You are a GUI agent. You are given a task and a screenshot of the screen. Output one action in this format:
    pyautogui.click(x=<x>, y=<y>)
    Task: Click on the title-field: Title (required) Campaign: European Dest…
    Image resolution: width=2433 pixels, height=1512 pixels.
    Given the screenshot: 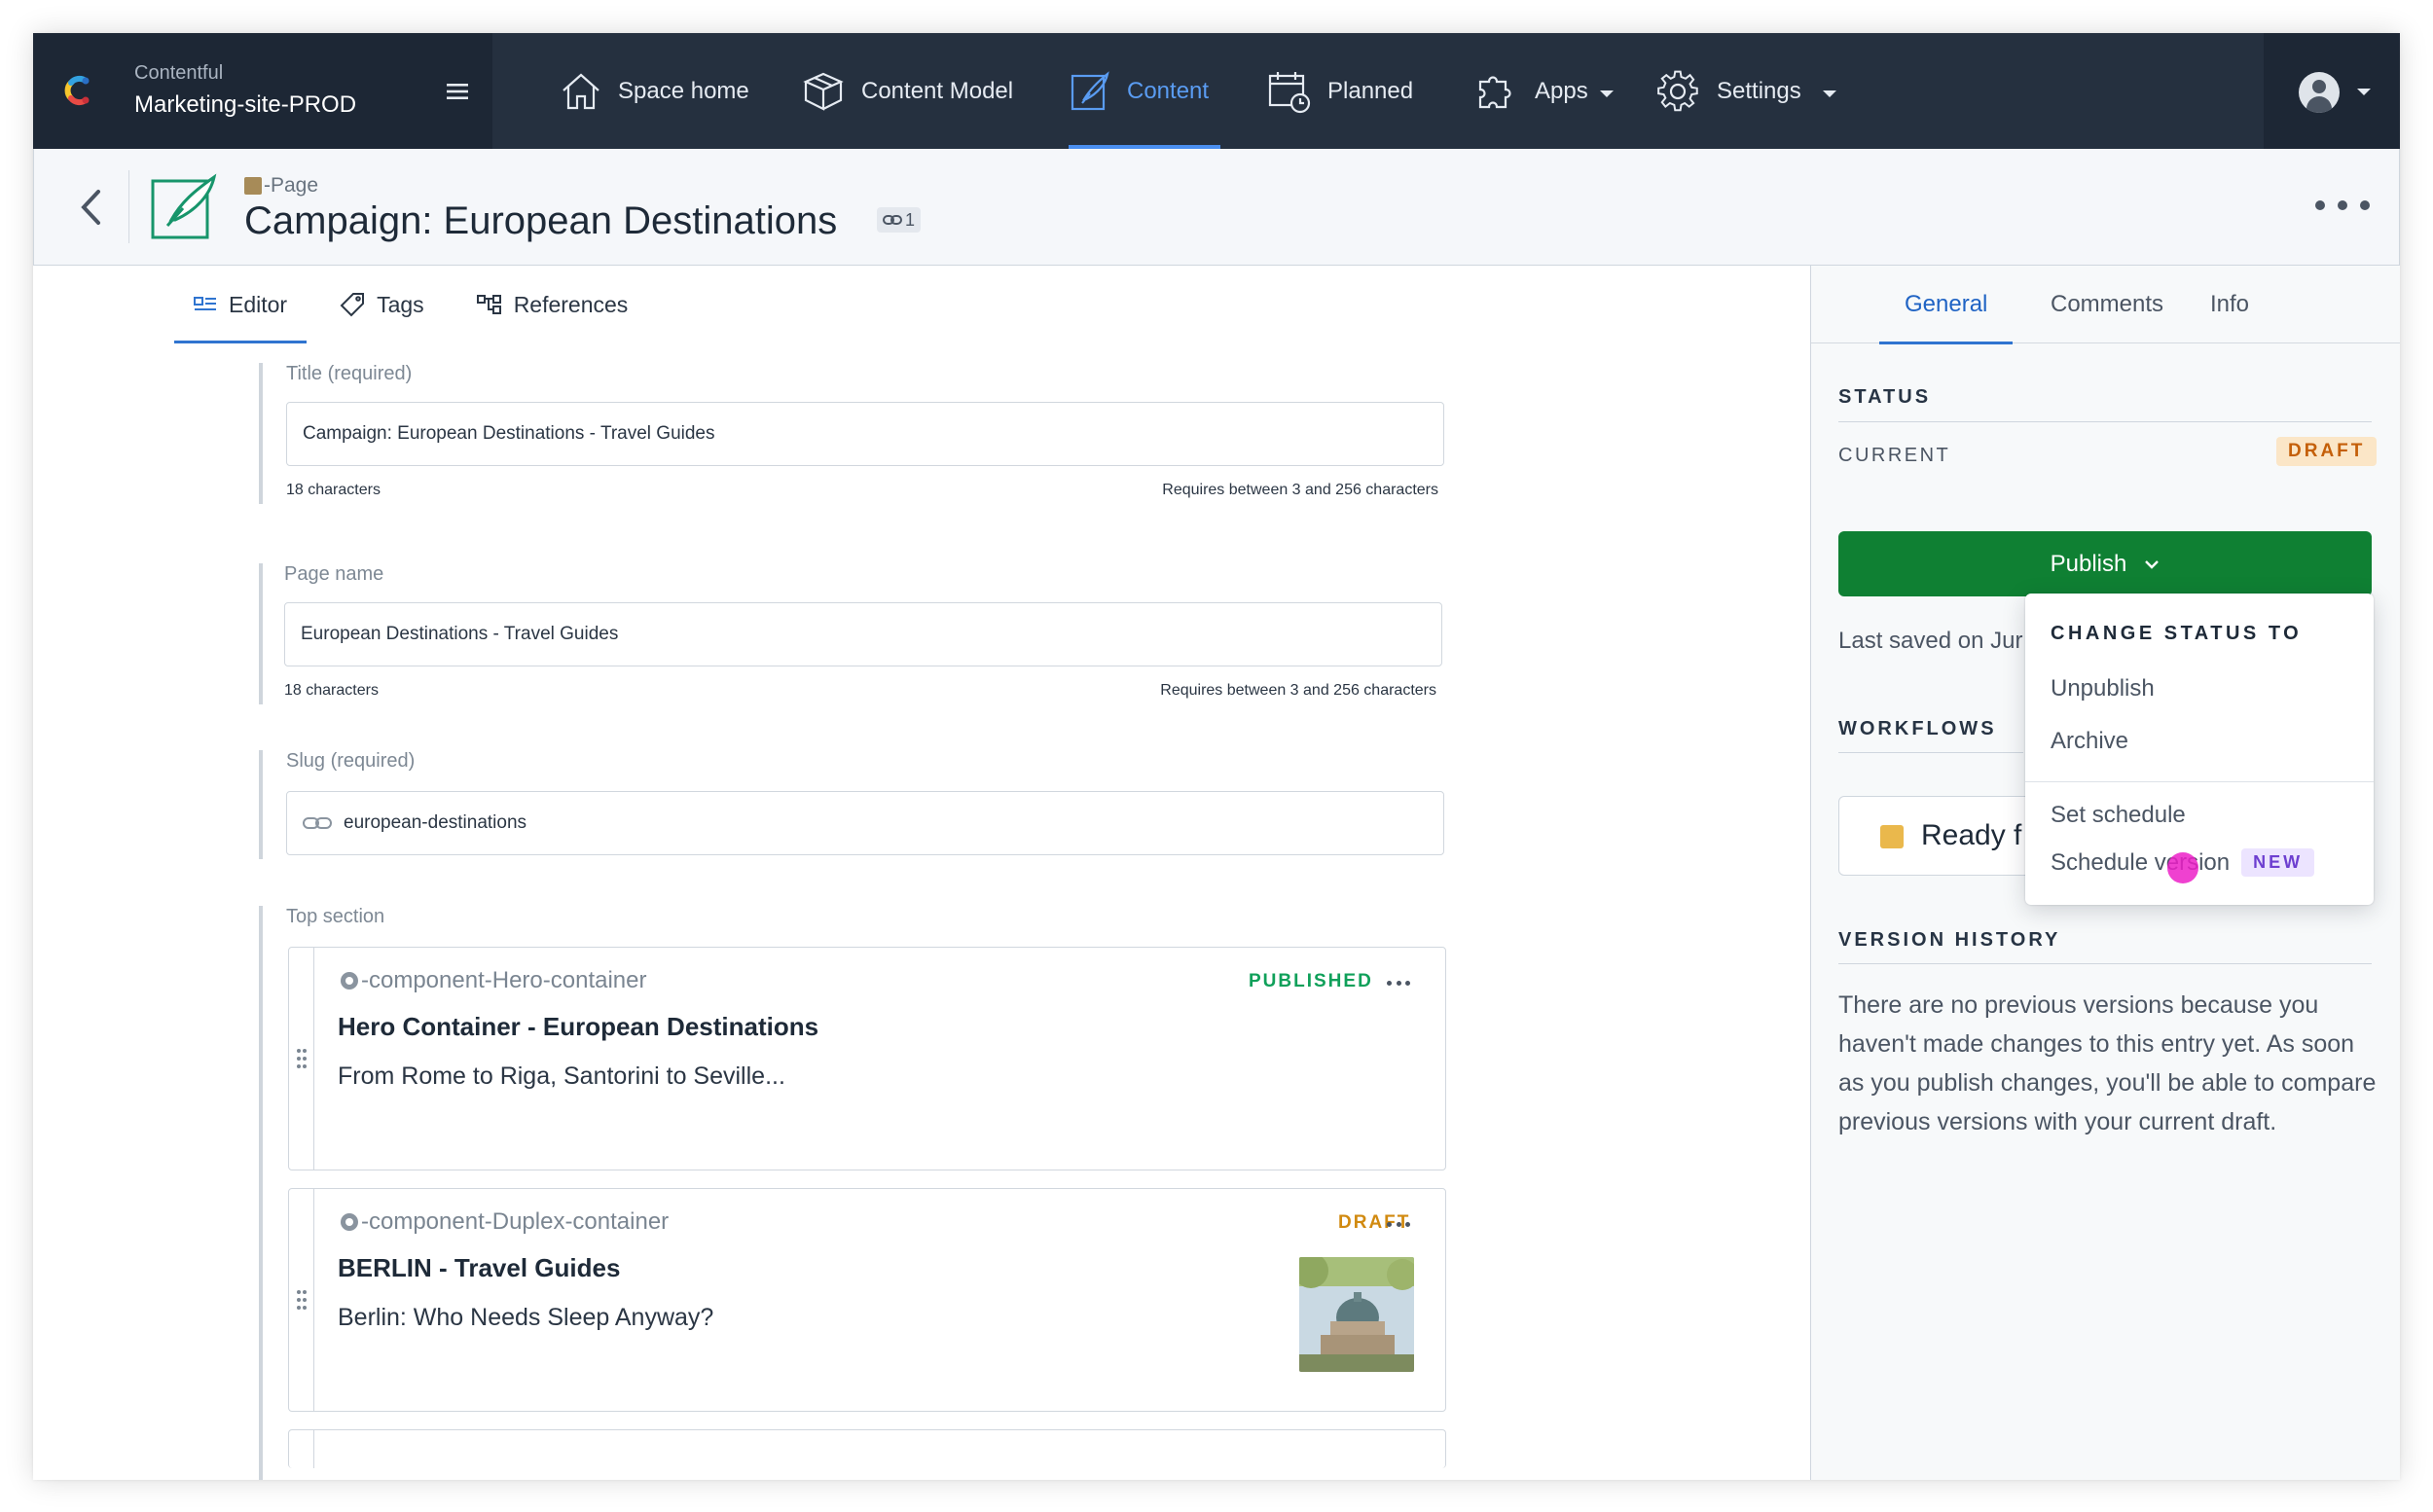 What is the action you would take?
    pyautogui.click(x=867, y=433)
    